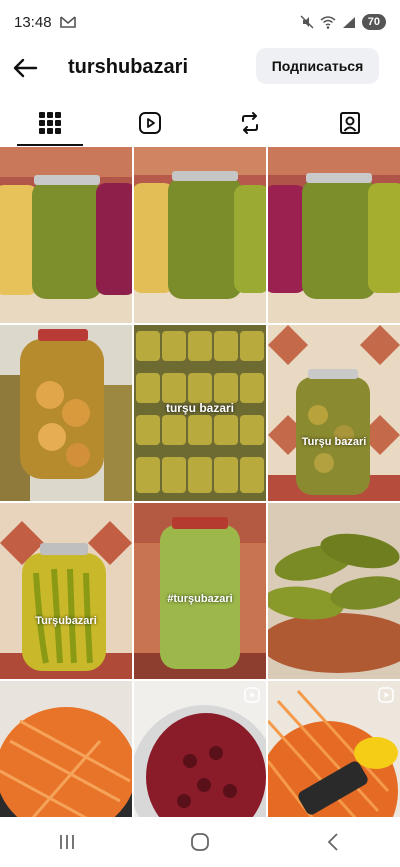 This screenshot has height=867, width=400. What do you see at coordinates (200, 22) in the screenshot?
I see `status-bar: 13:48 70` at bounding box center [200, 22].